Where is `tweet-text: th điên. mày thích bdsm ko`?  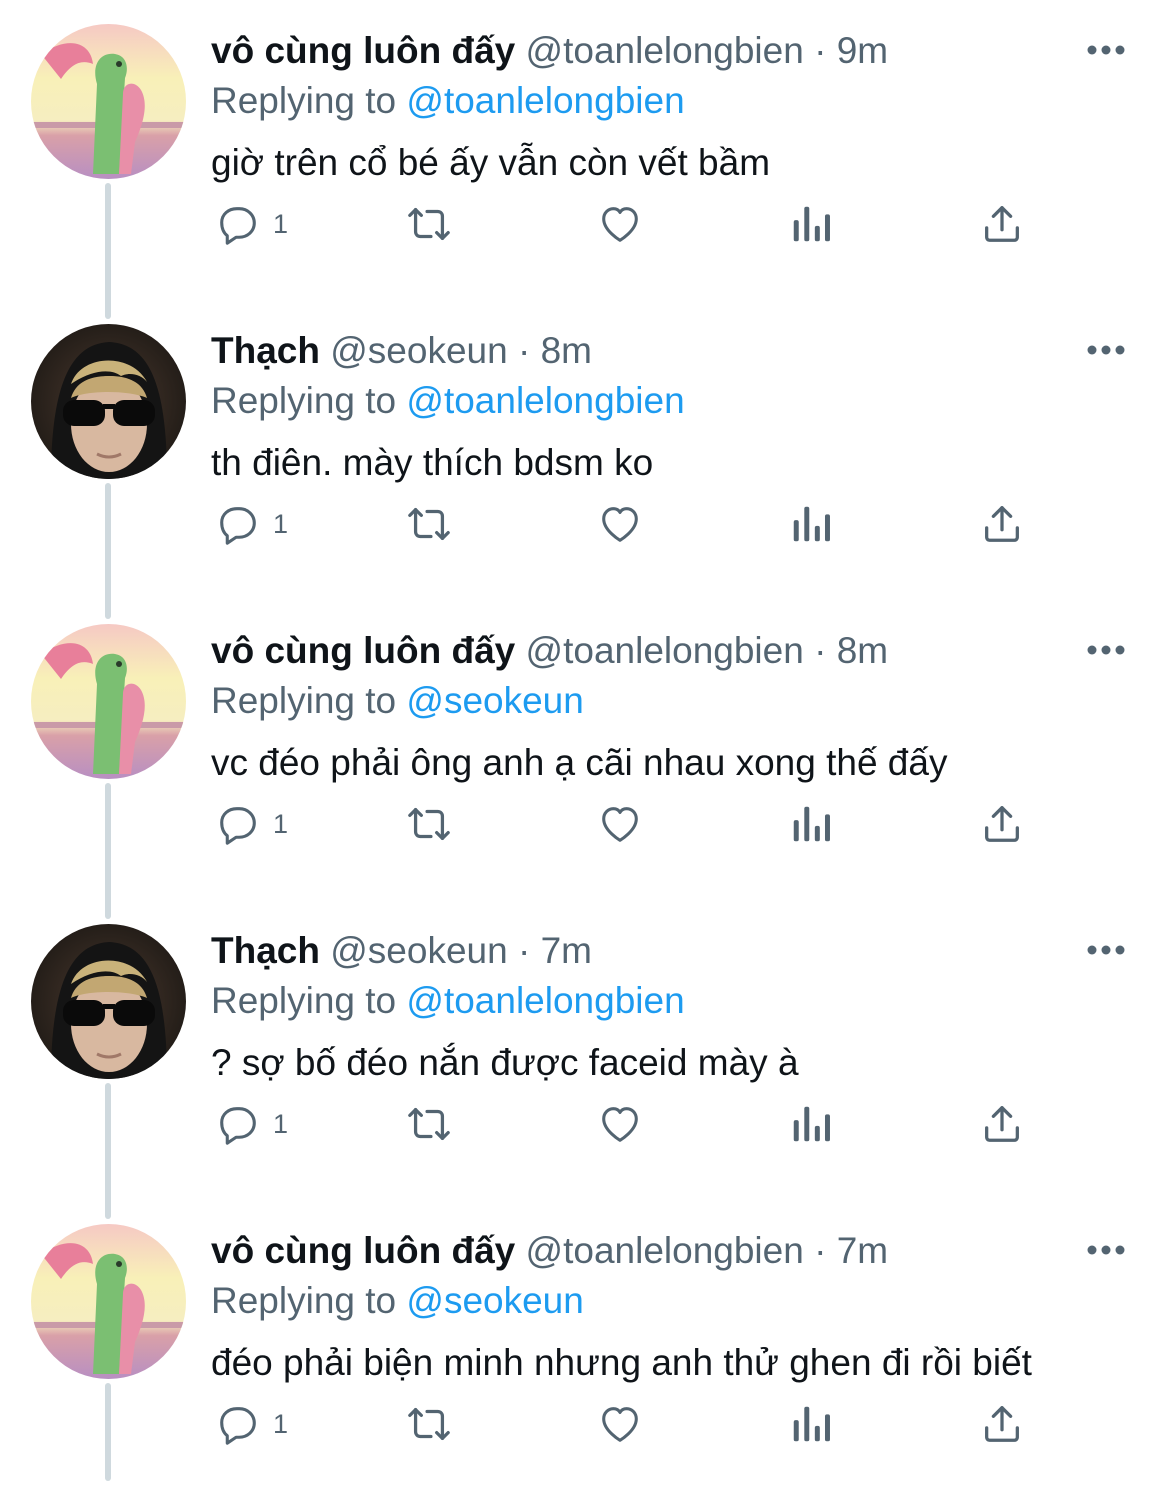
tweet-text: th điên. mày thích bdsm ko is located at coordinates (432, 462).